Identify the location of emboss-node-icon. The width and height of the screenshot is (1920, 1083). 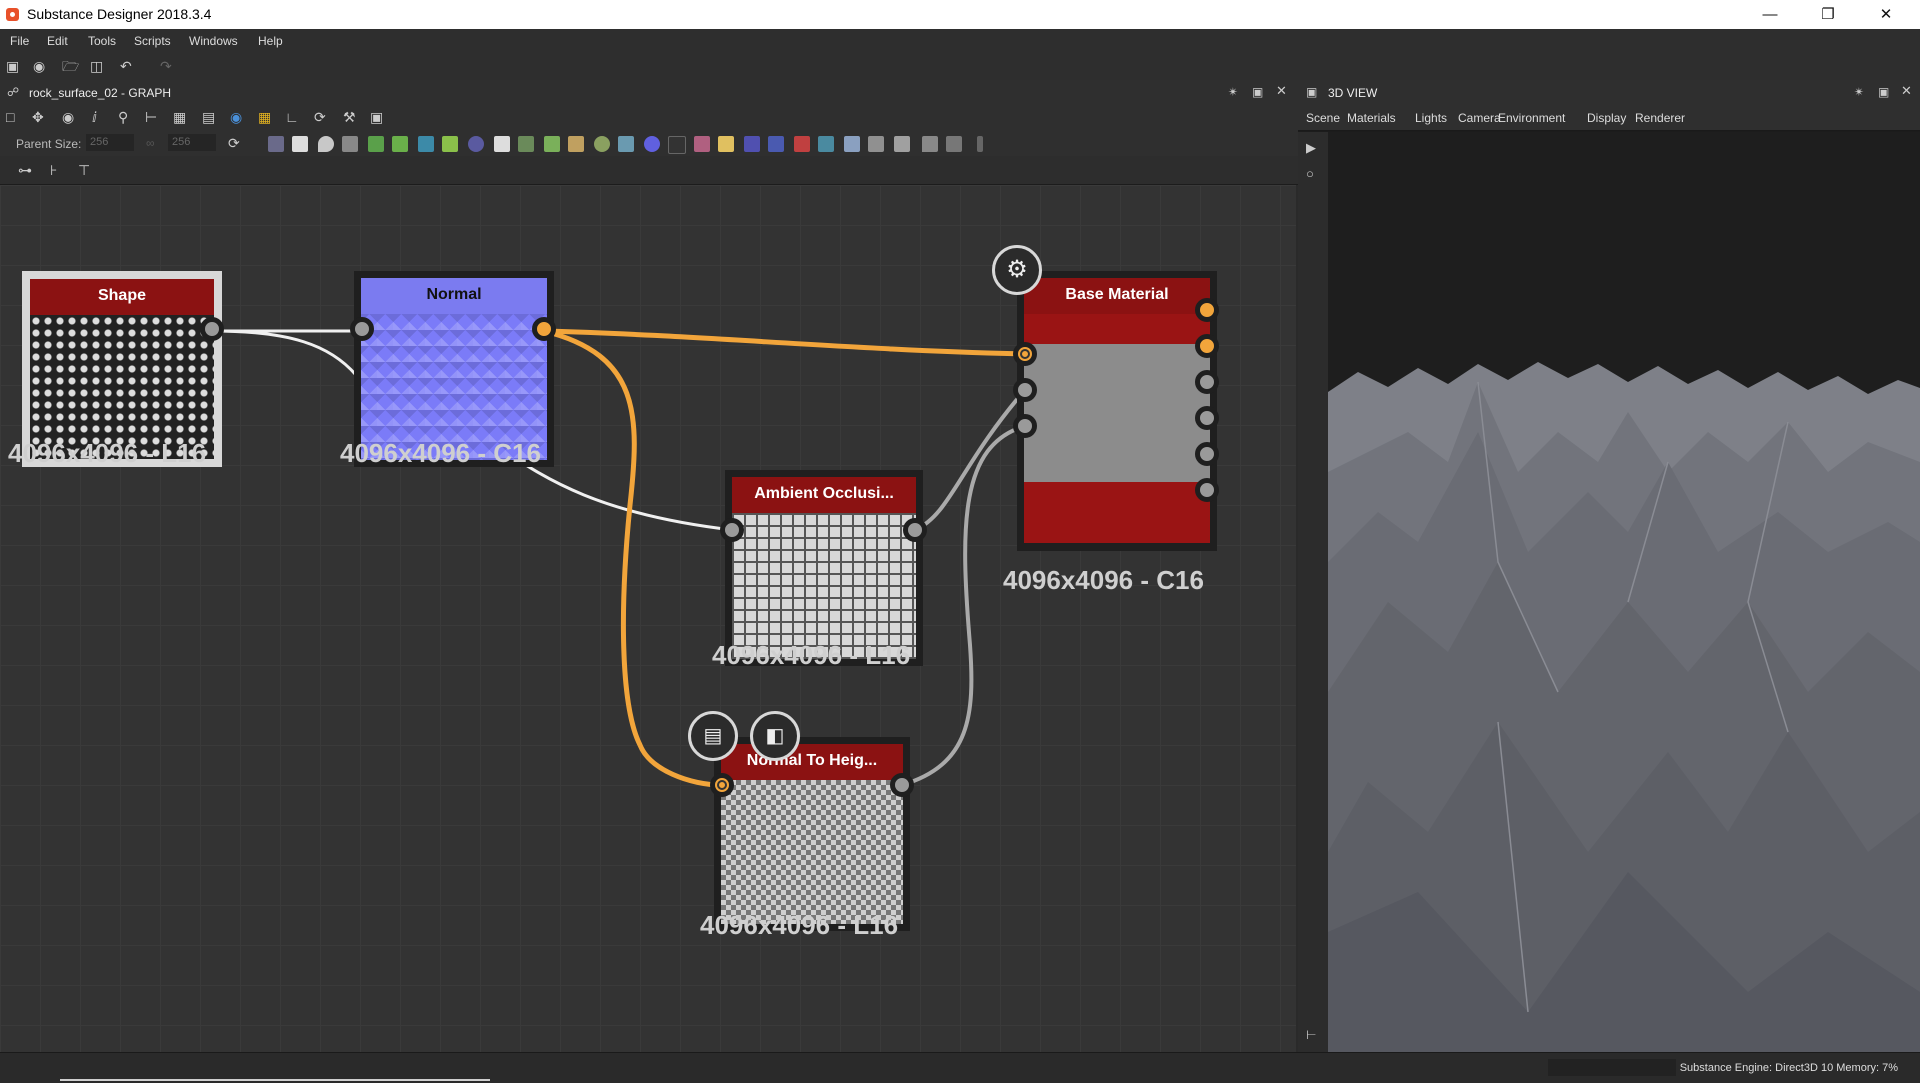
(476, 144).